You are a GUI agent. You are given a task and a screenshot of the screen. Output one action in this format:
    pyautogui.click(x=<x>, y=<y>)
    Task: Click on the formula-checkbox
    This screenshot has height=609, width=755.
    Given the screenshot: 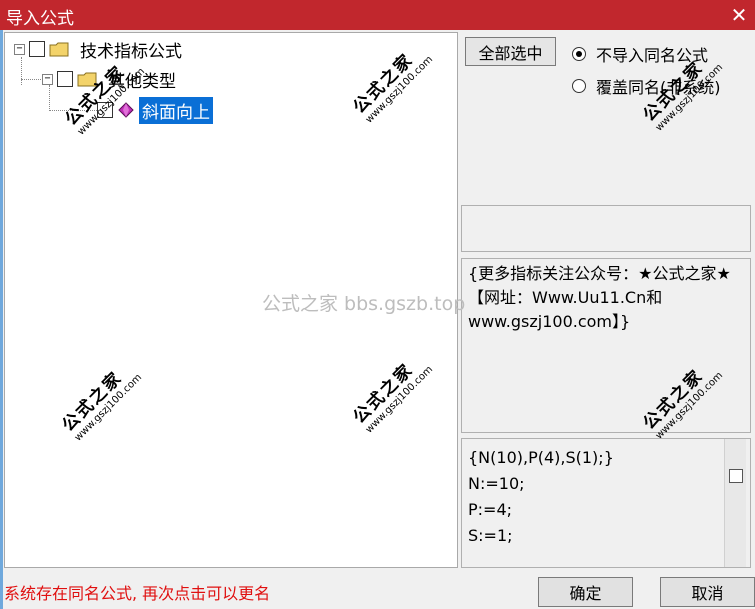 What is the action you would take?
    pyautogui.click(x=105, y=110)
    